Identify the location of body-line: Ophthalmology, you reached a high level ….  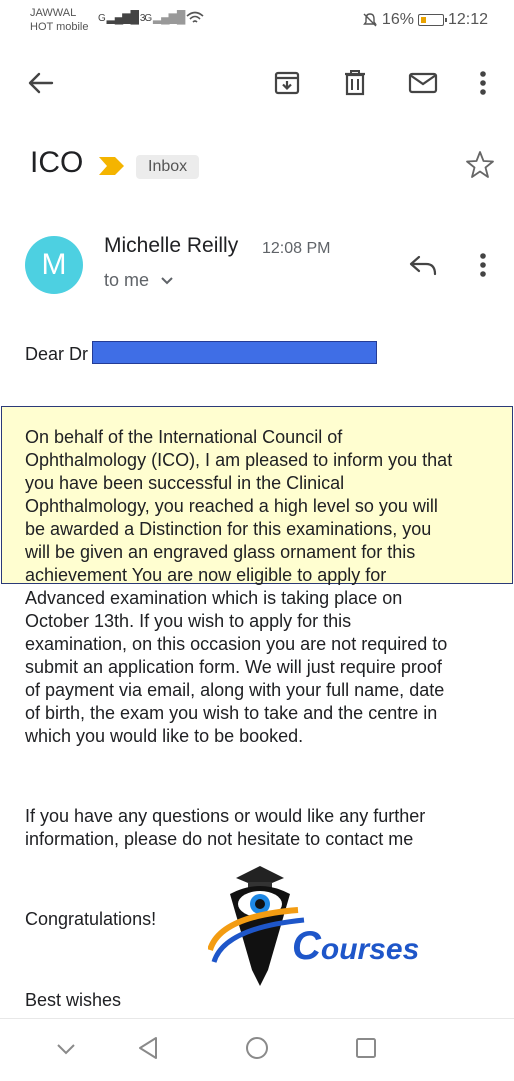
(231, 506).